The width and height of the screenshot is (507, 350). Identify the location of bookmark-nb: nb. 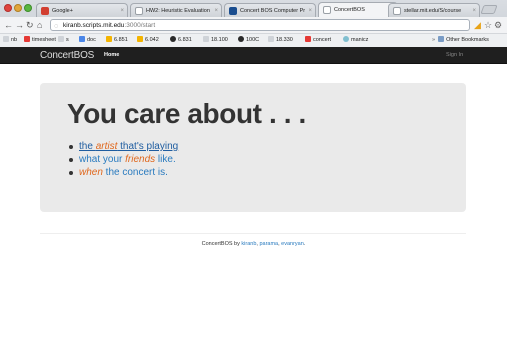
(10, 40).